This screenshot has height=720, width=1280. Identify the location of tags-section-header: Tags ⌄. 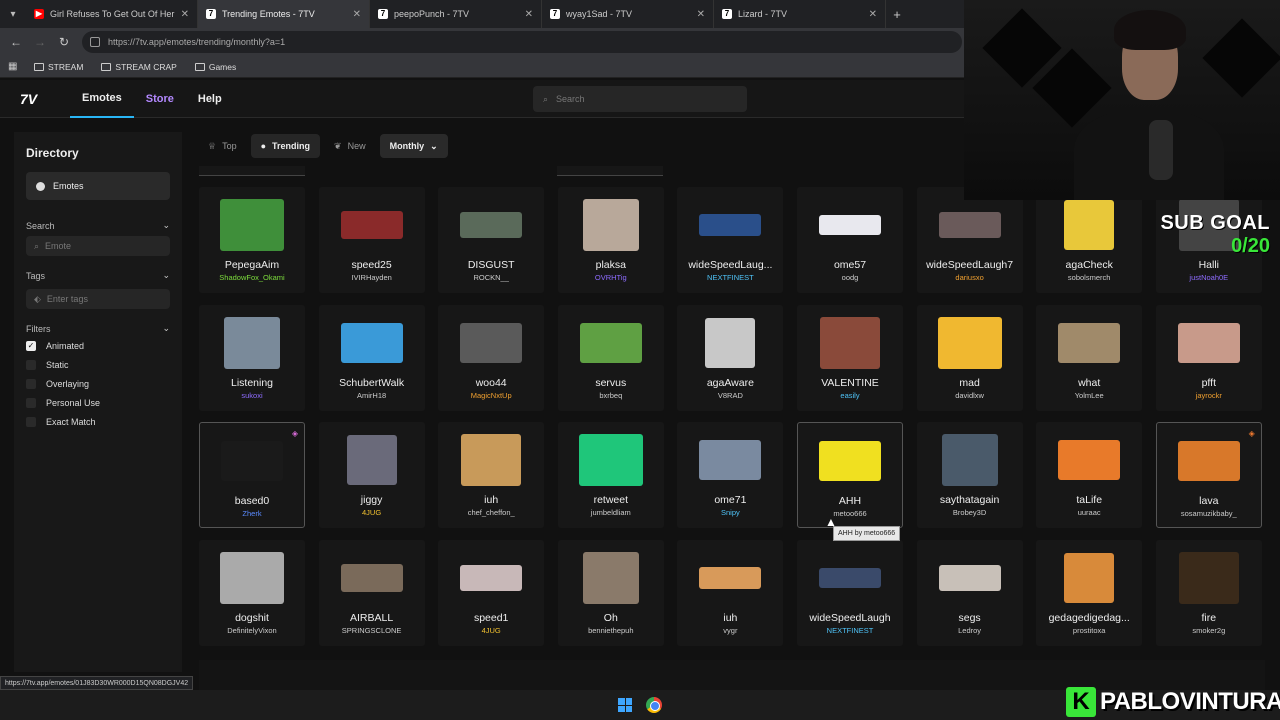
(98, 275).